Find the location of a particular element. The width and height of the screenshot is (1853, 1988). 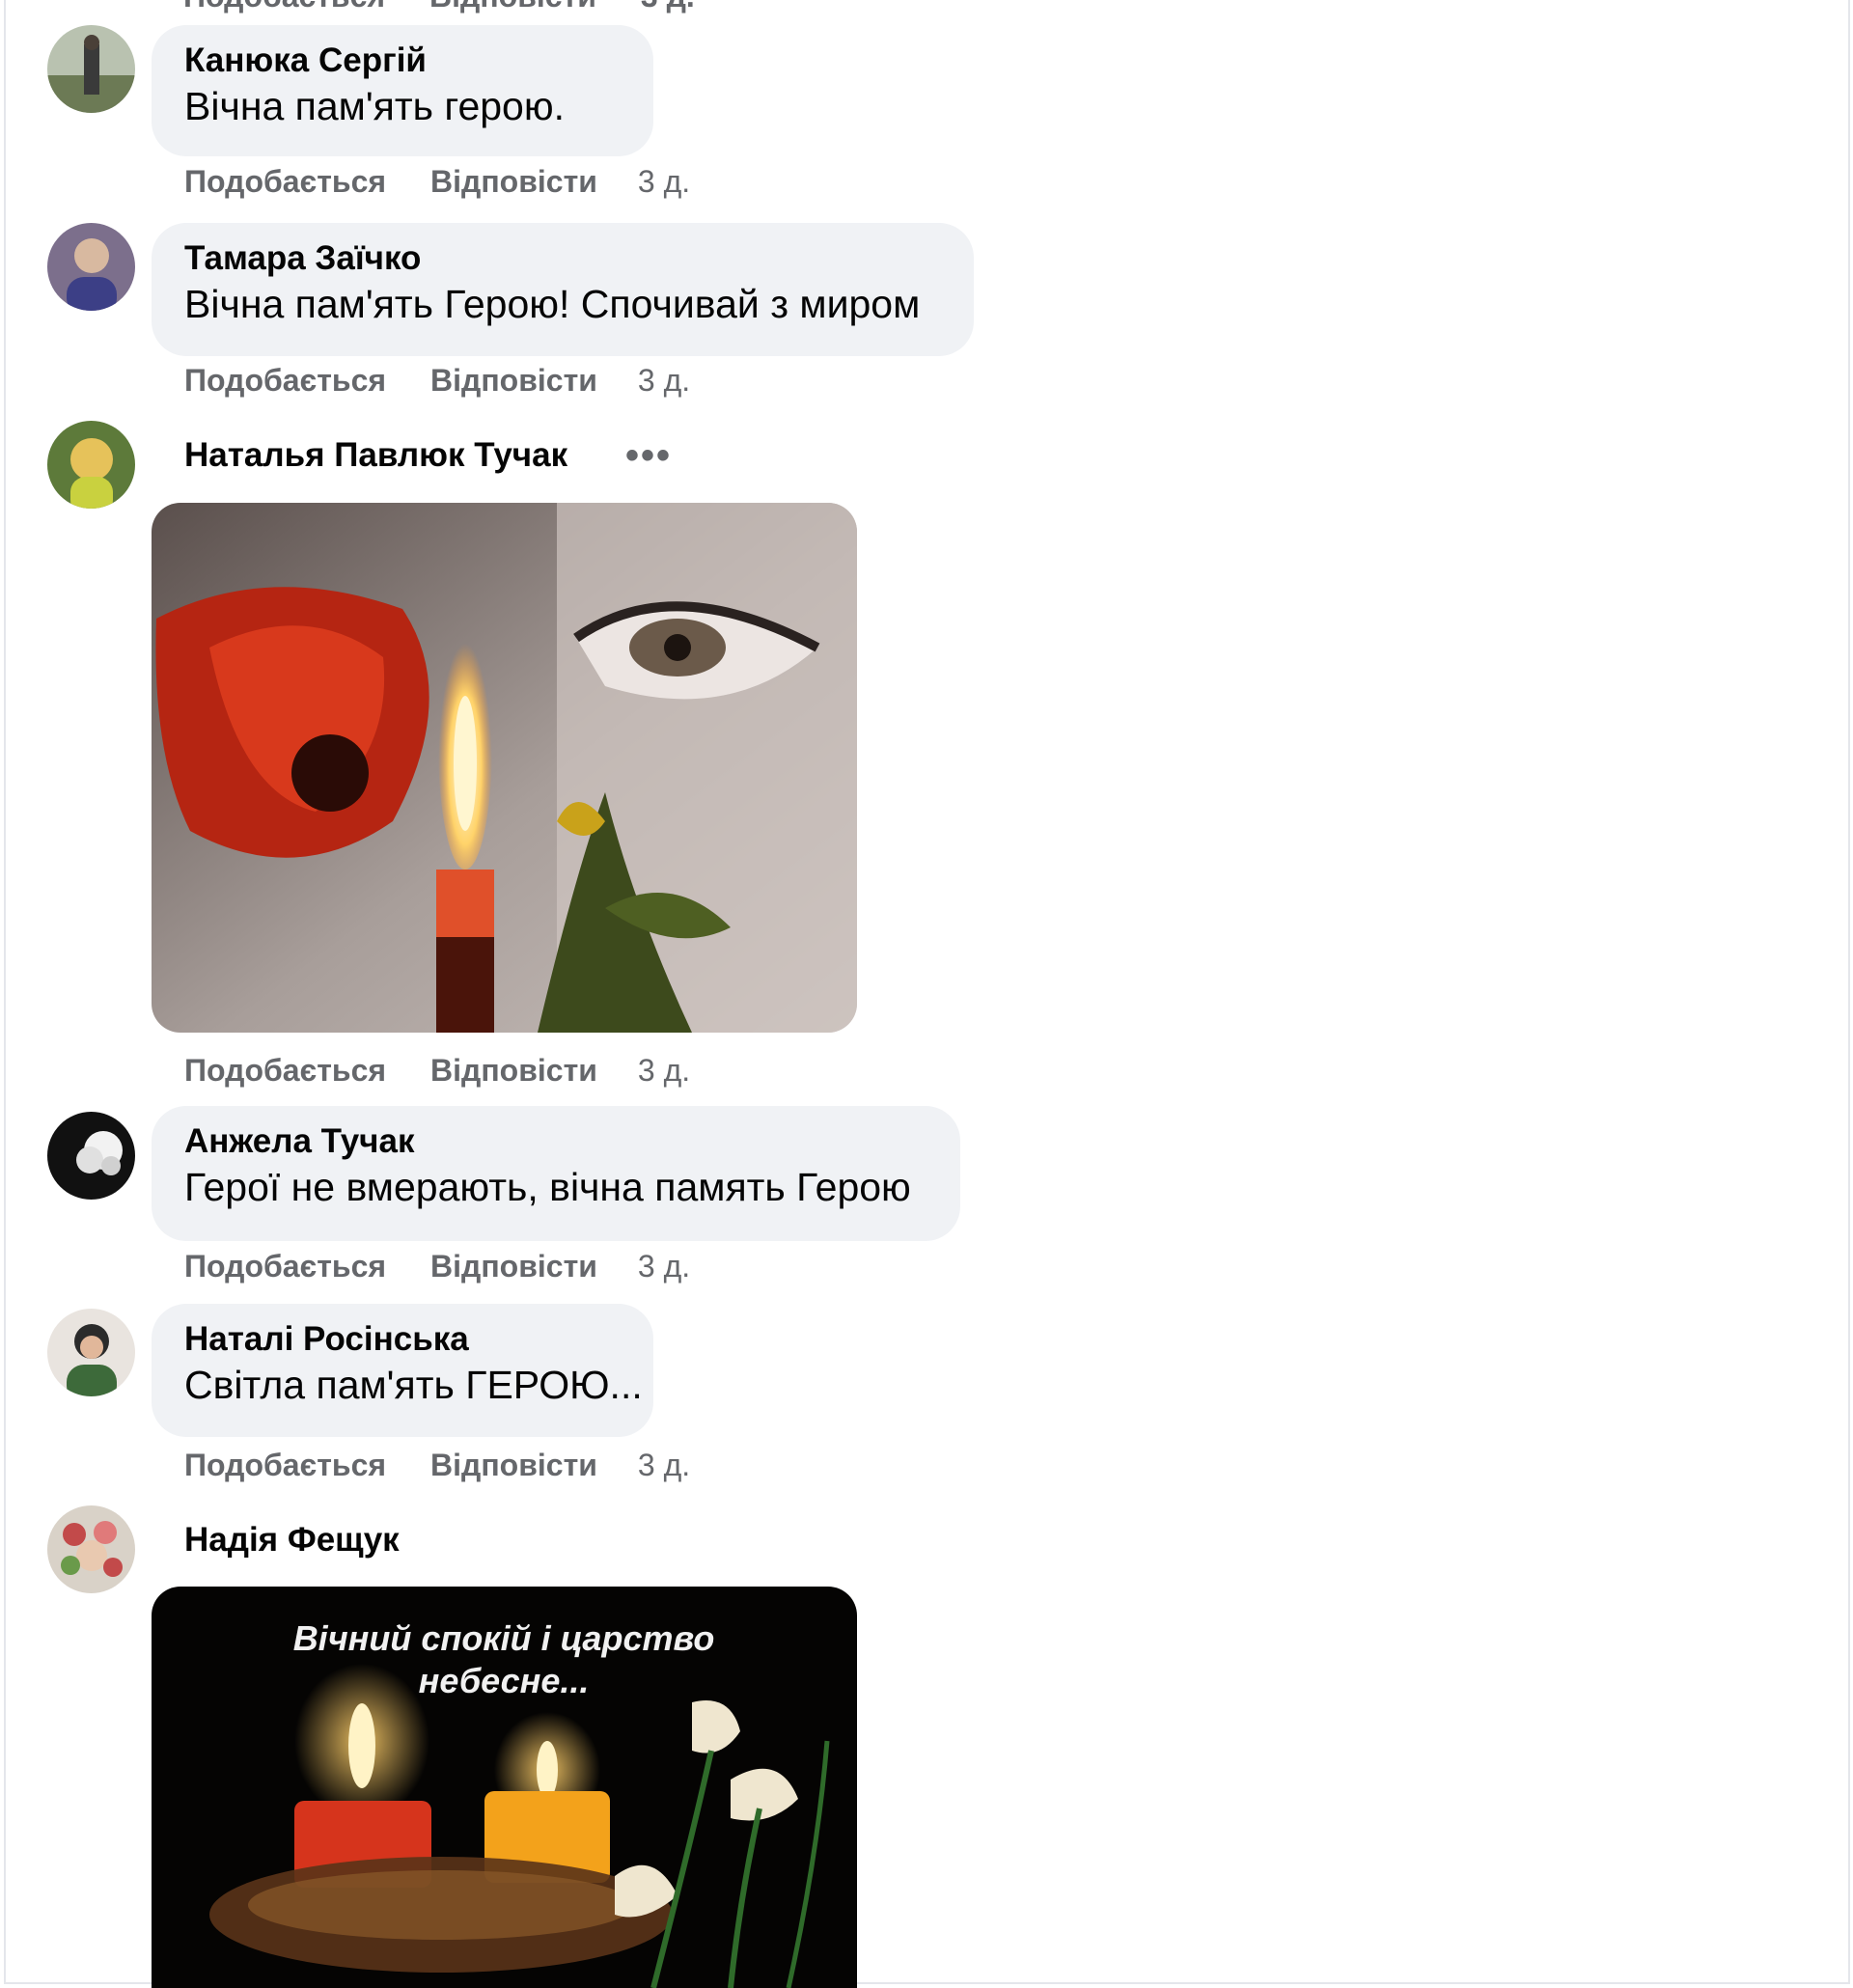

comment-text: Вічна пам'ять герою. is located at coordinates (375, 106).